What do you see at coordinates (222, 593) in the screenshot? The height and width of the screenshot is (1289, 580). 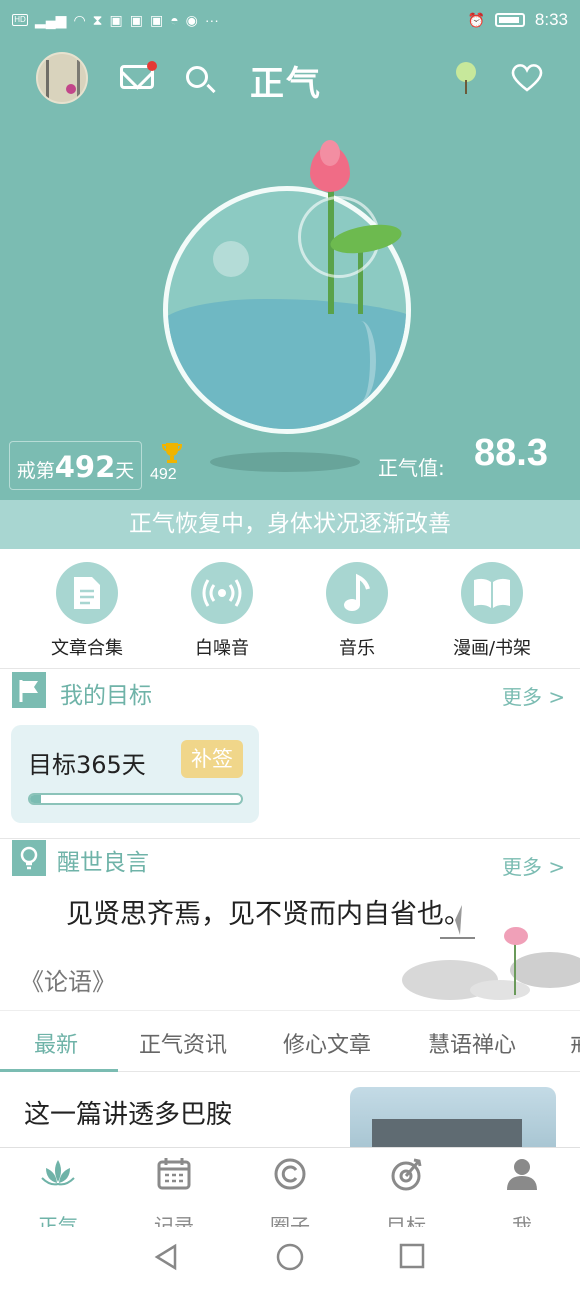 I see `broadcast-icon` at bounding box center [222, 593].